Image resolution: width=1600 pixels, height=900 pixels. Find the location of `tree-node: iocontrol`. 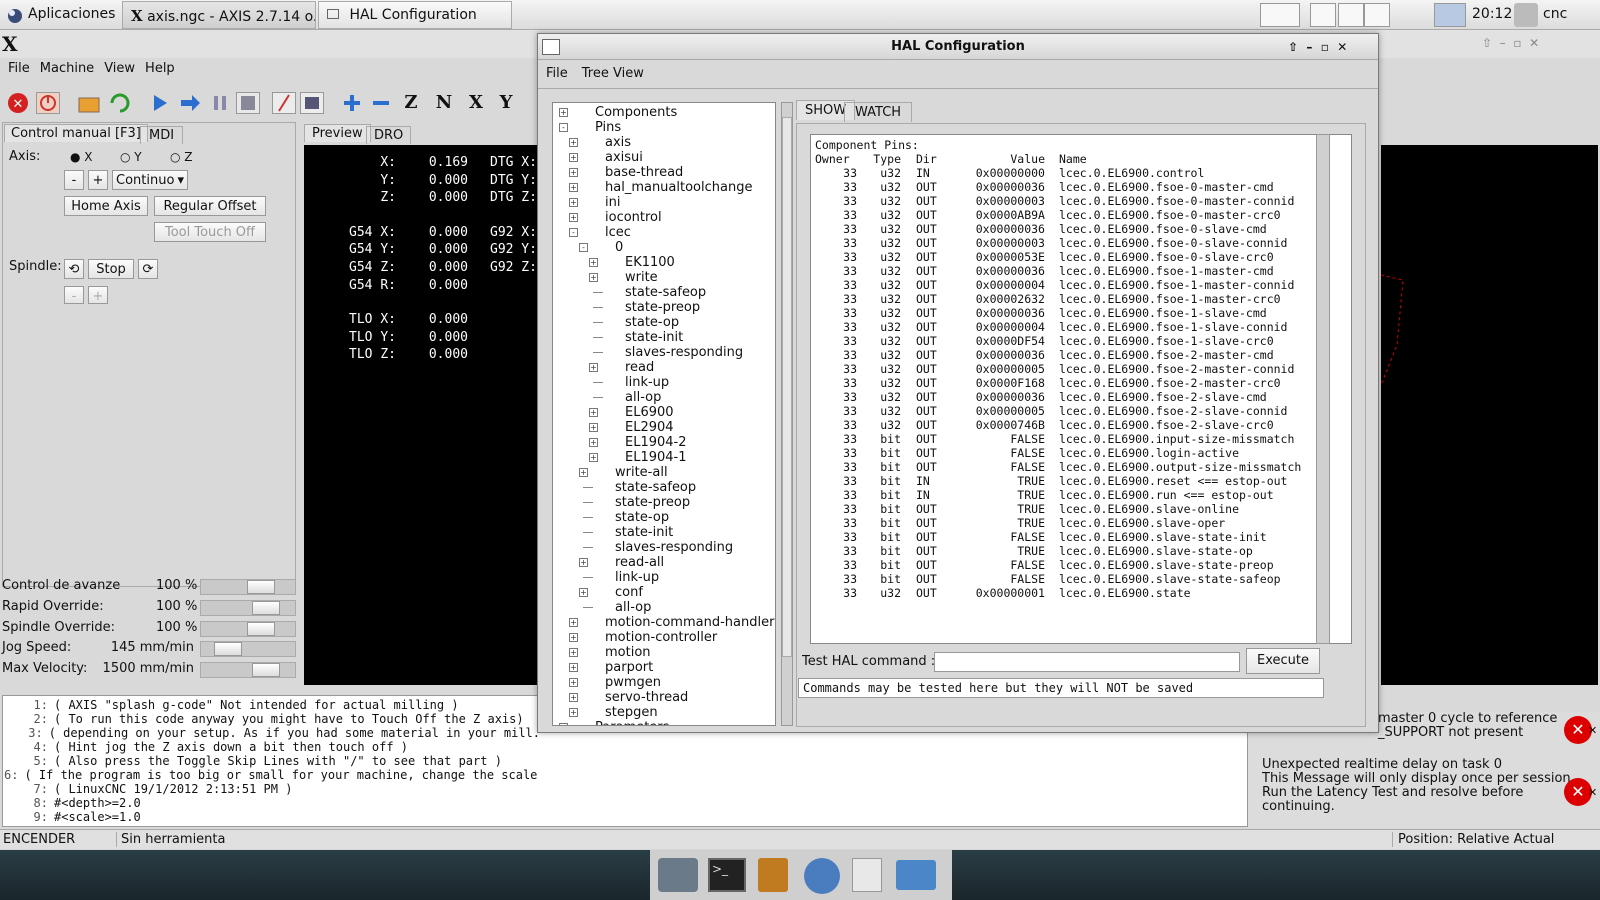

tree-node: iocontrol is located at coordinates (633, 217).